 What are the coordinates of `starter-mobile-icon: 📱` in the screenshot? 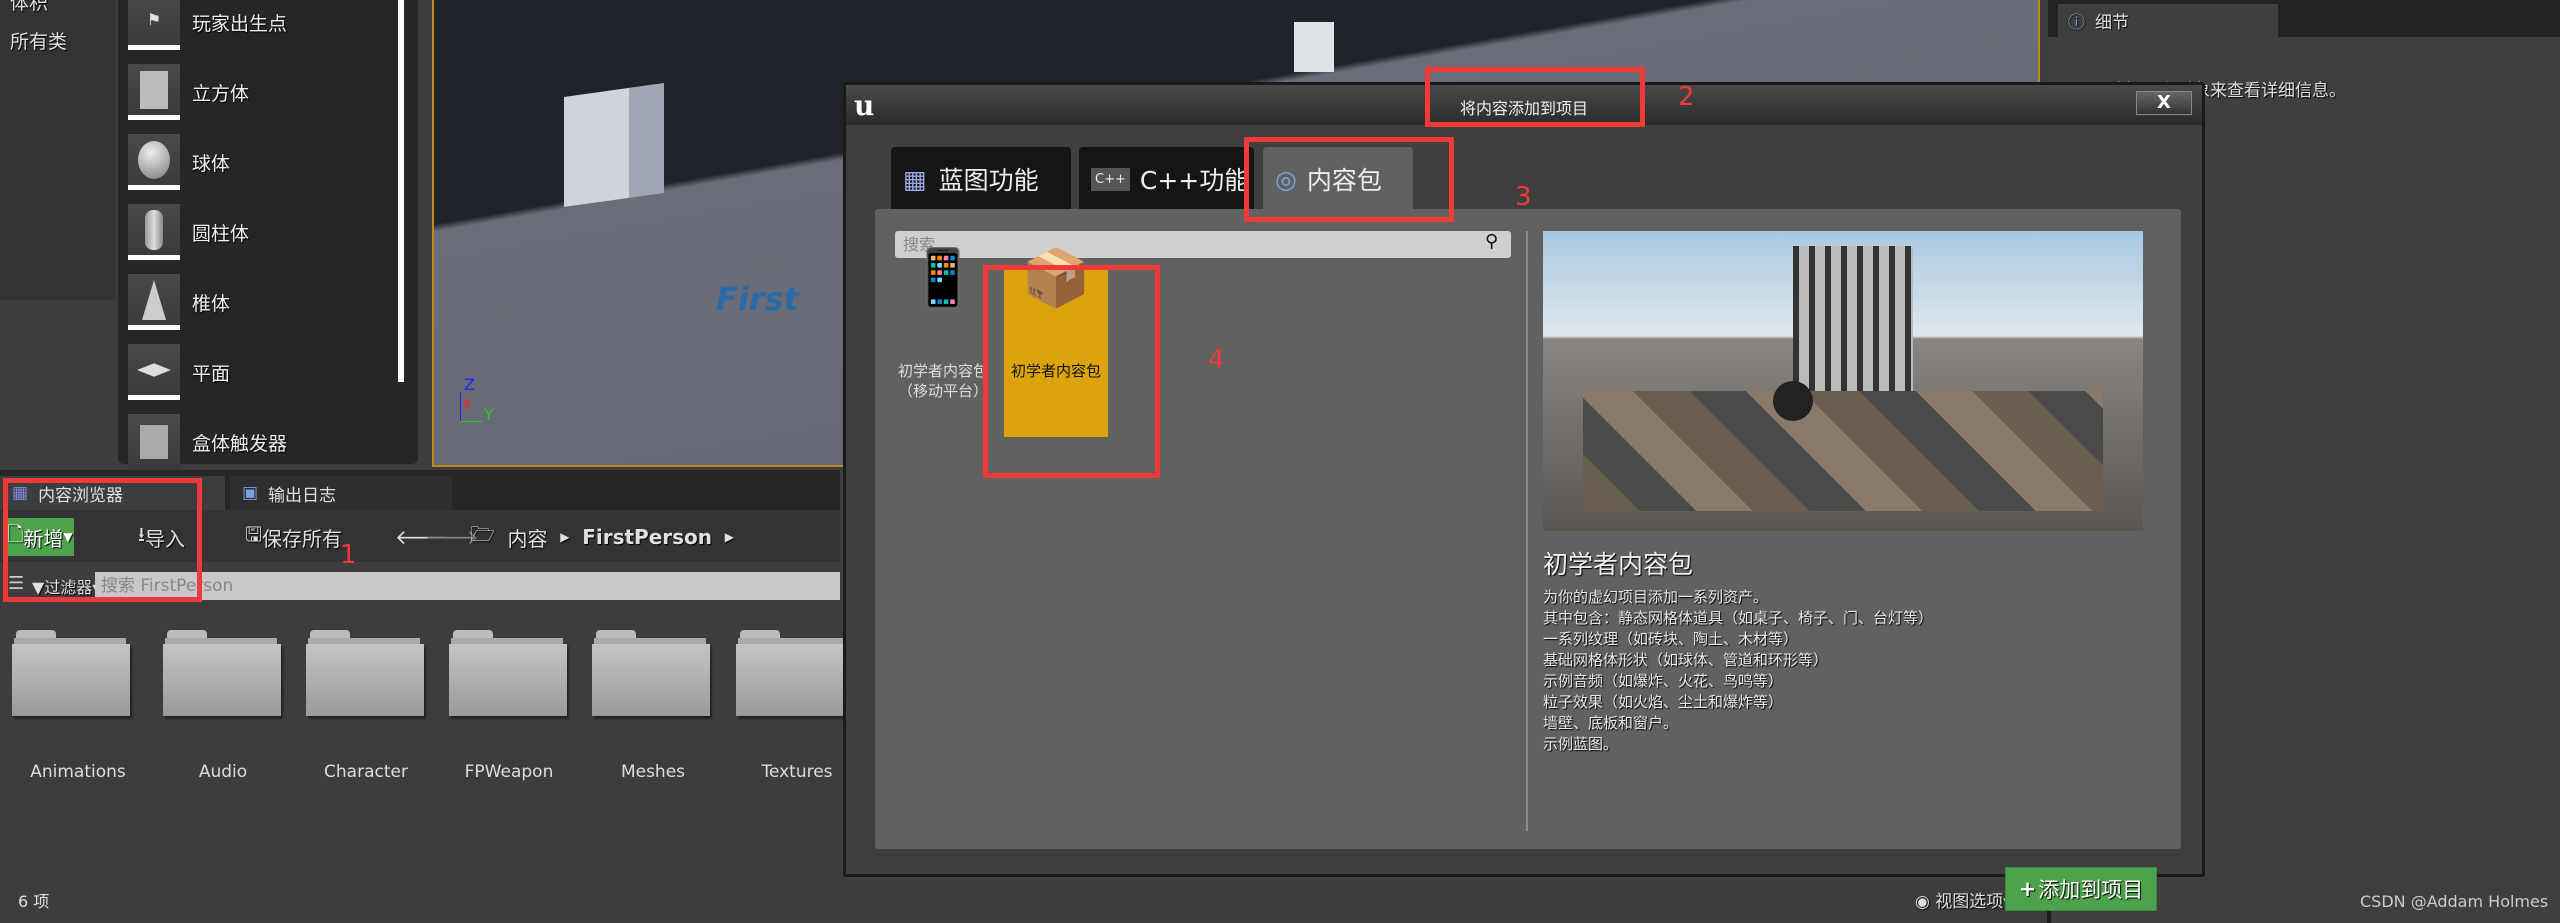 It's located at (943, 278).